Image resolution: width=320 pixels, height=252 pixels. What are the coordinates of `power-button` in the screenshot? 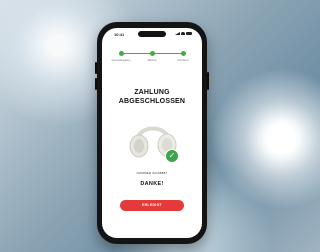 It's located at (208, 81).